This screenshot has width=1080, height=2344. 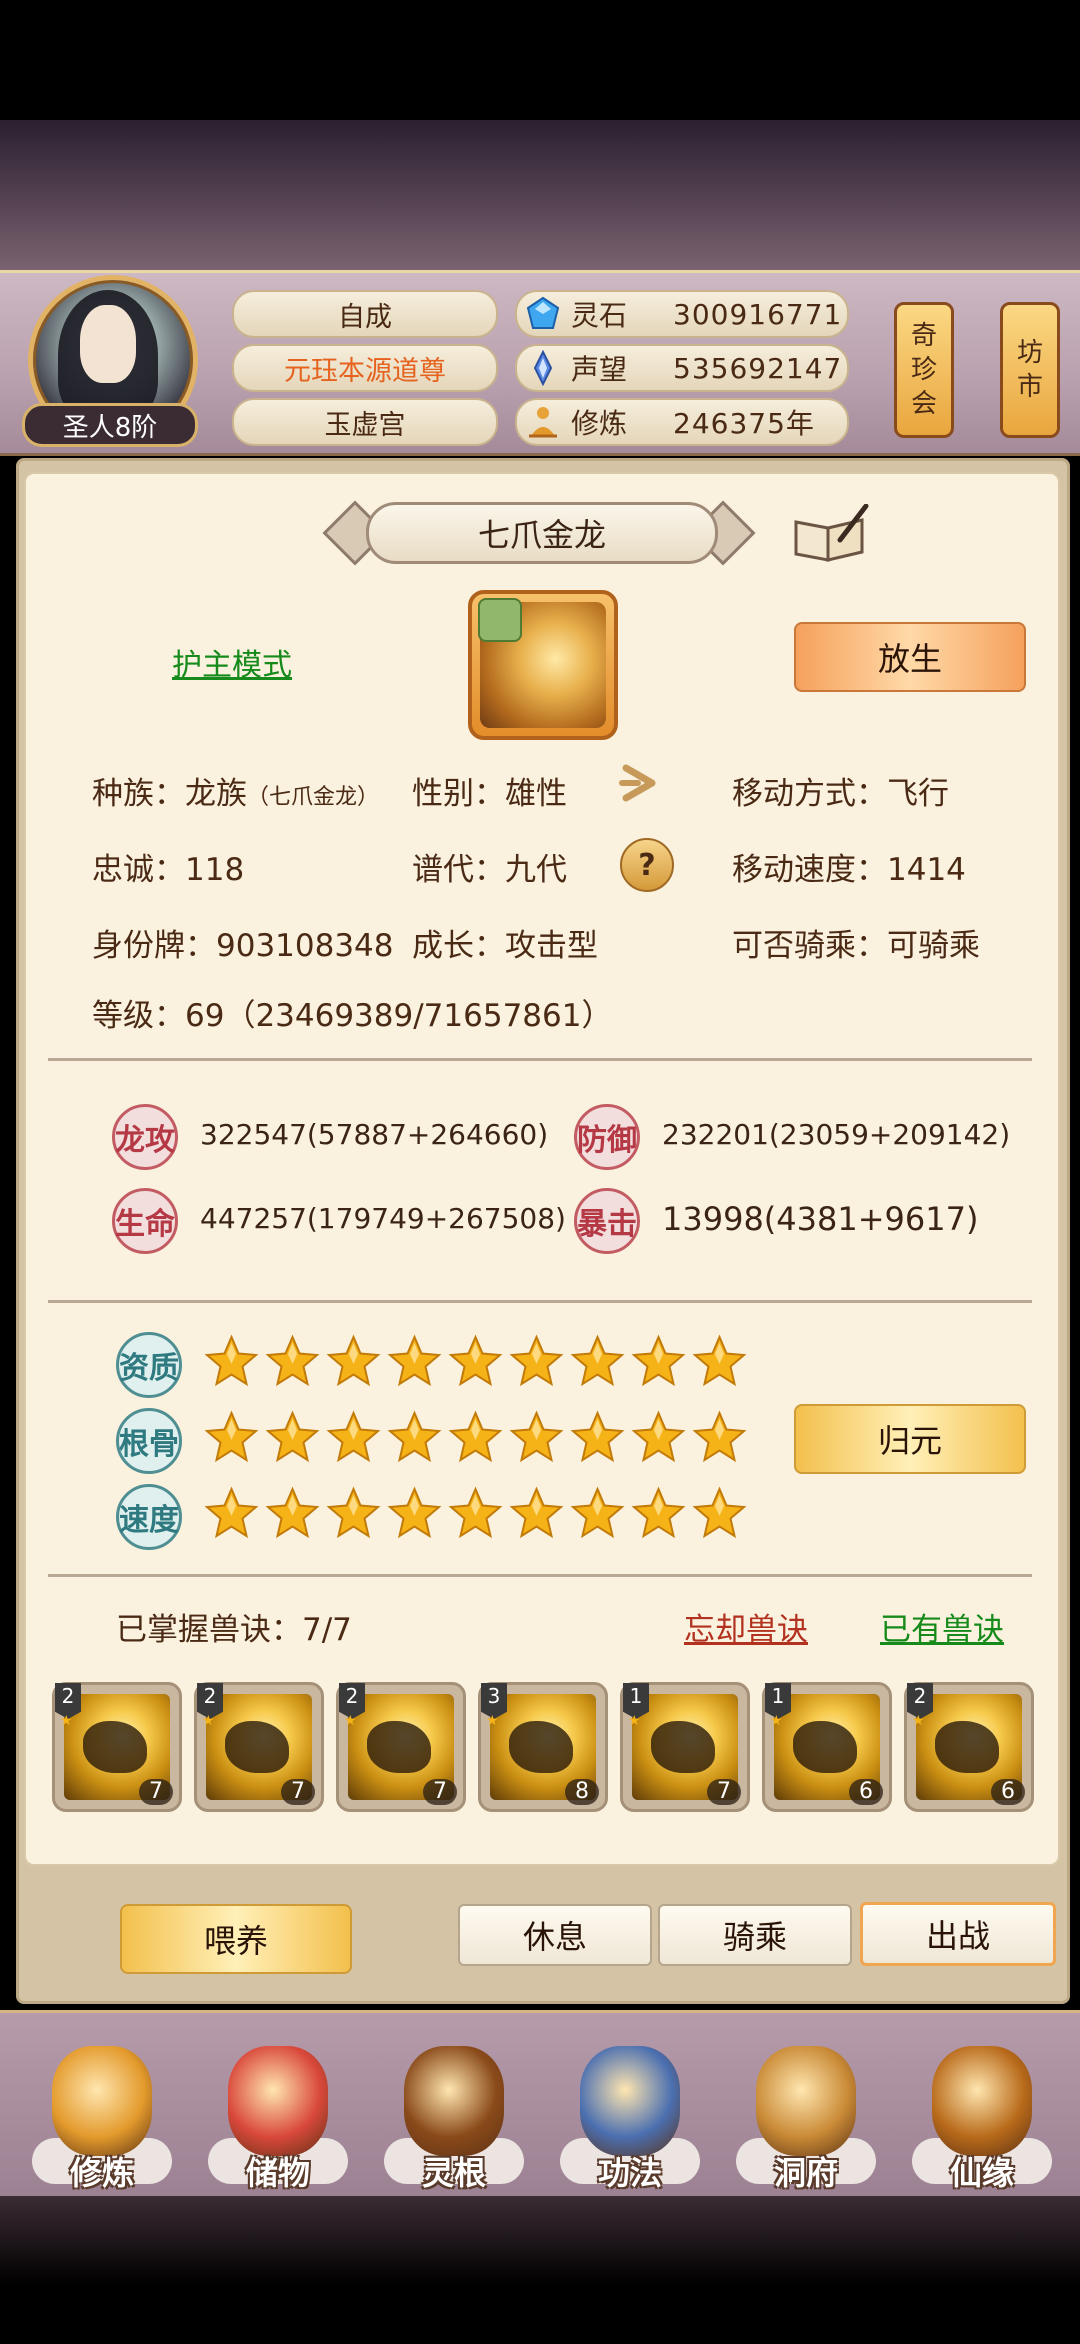 What do you see at coordinates (232, 662) in the screenshot?
I see `guard-mode-link: 护主模式` at bounding box center [232, 662].